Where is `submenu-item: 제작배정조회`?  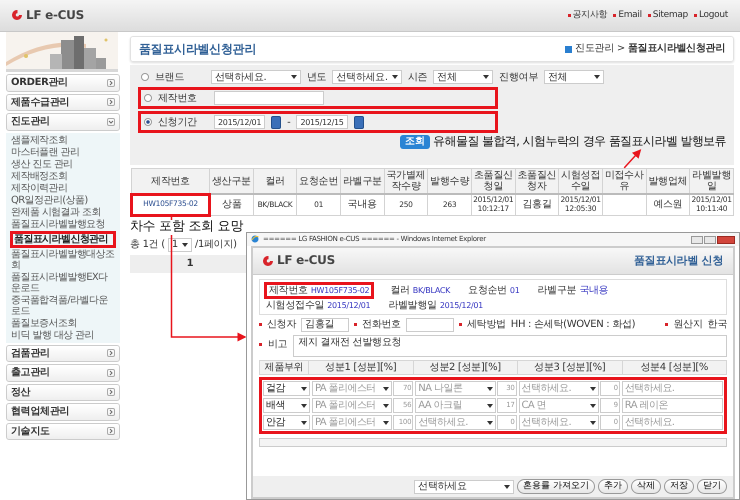 submenu-item: 제작배정조회 is located at coordinates (63, 176).